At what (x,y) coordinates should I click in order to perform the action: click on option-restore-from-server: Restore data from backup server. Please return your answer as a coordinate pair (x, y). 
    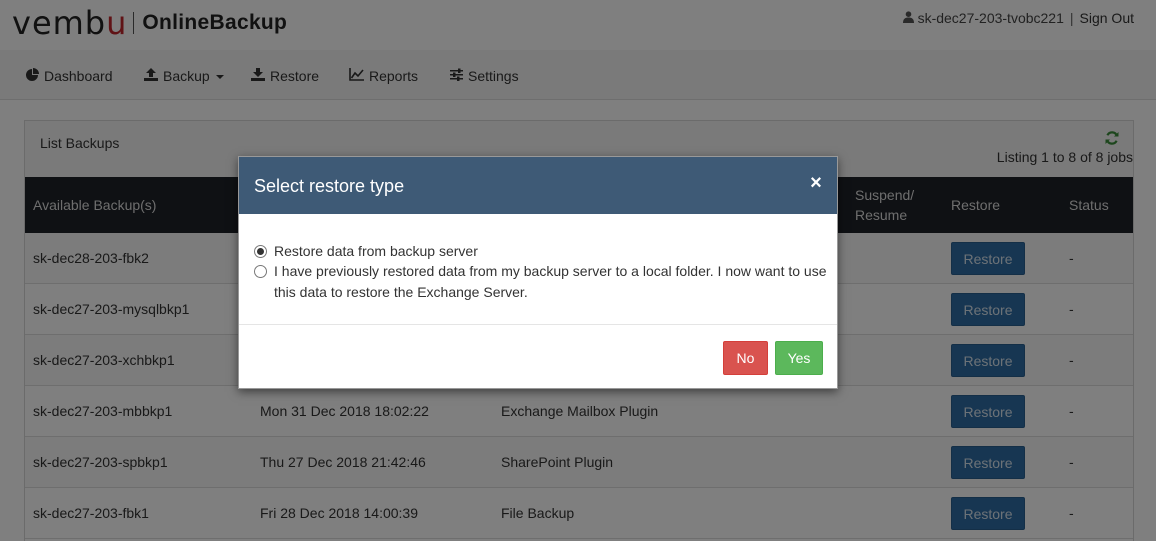
    Looking at the image, I should click on (366, 251).